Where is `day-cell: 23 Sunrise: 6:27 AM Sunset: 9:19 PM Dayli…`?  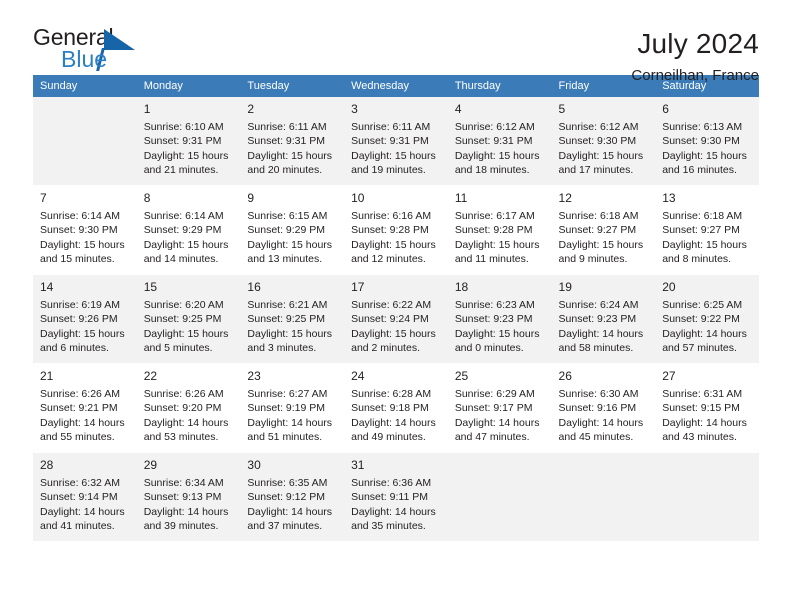 day-cell: 23 Sunrise: 6:27 AM Sunset: 9:19 PM Dayli… is located at coordinates (292, 408).